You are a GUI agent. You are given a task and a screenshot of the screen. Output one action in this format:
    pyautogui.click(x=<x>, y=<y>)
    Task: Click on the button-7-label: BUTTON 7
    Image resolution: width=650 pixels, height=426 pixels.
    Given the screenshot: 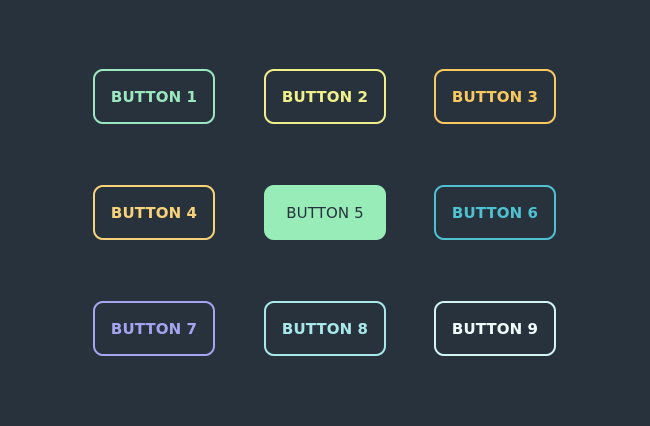 What is the action you would take?
    pyautogui.click(x=154, y=328)
    